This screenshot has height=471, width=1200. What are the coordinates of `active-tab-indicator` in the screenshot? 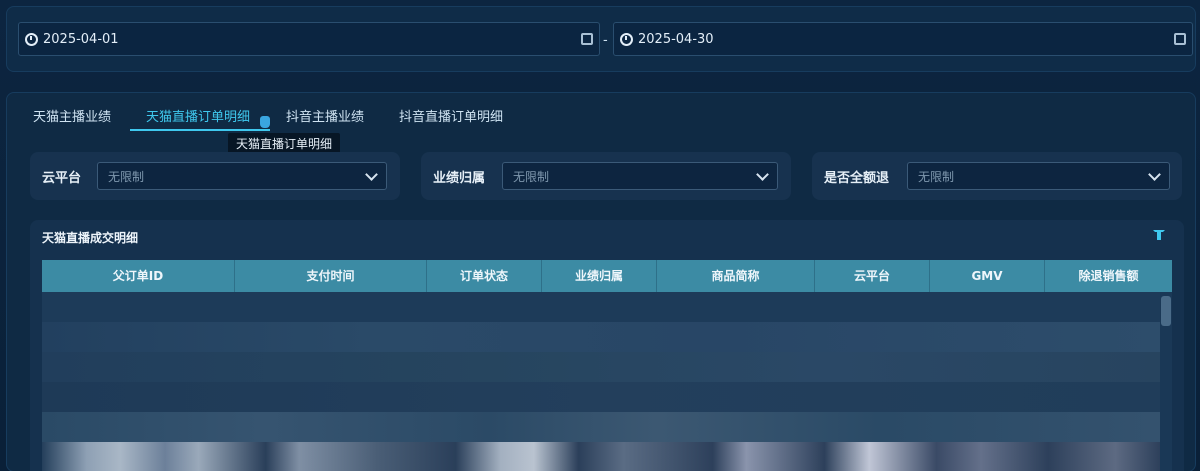 It's located at (200, 130).